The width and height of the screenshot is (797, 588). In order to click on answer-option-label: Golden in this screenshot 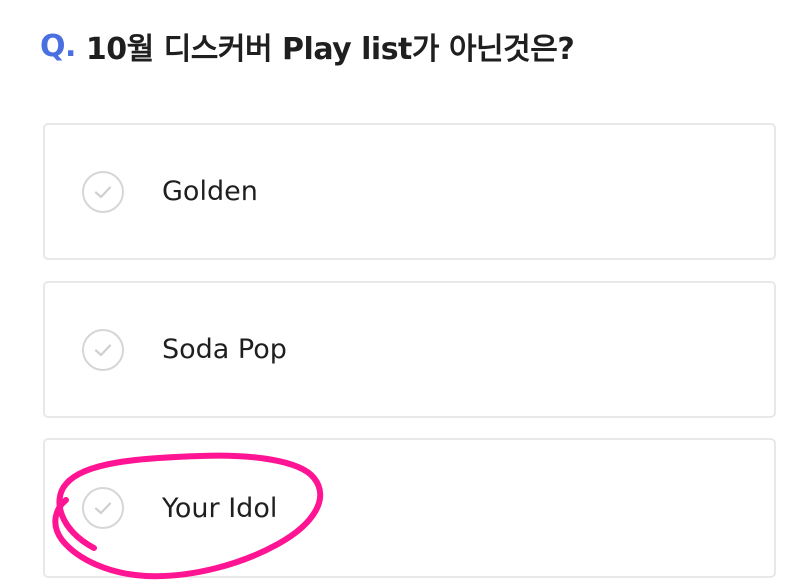, I will do `click(210, 191)`.